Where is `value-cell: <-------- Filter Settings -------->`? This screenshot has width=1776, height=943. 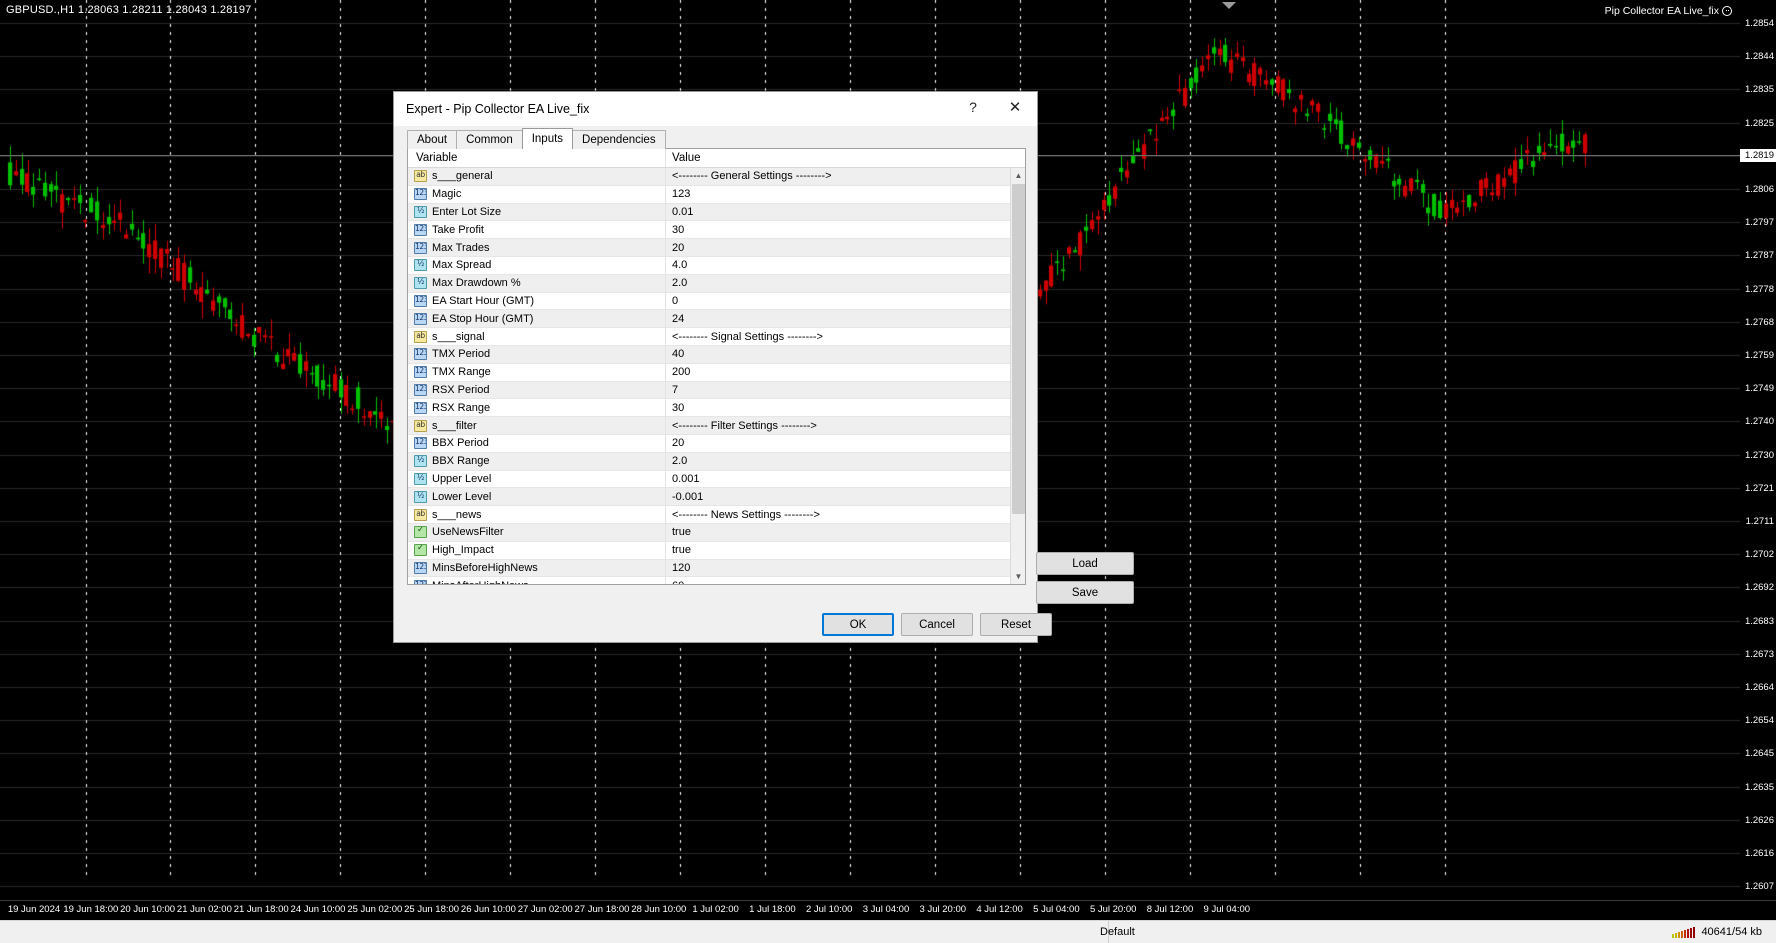
value-cell: <-------- Filter Settings --------> is located at coordinates (845, 426).